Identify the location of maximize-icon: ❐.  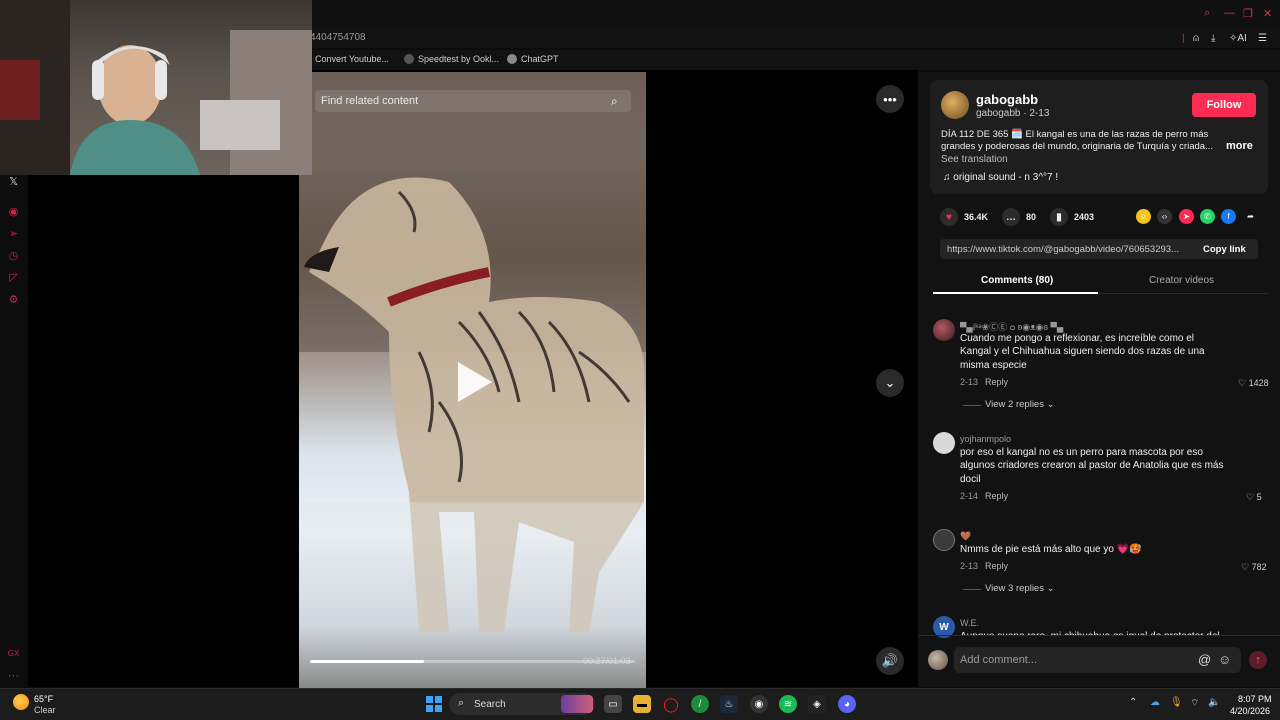
(1248, 13).